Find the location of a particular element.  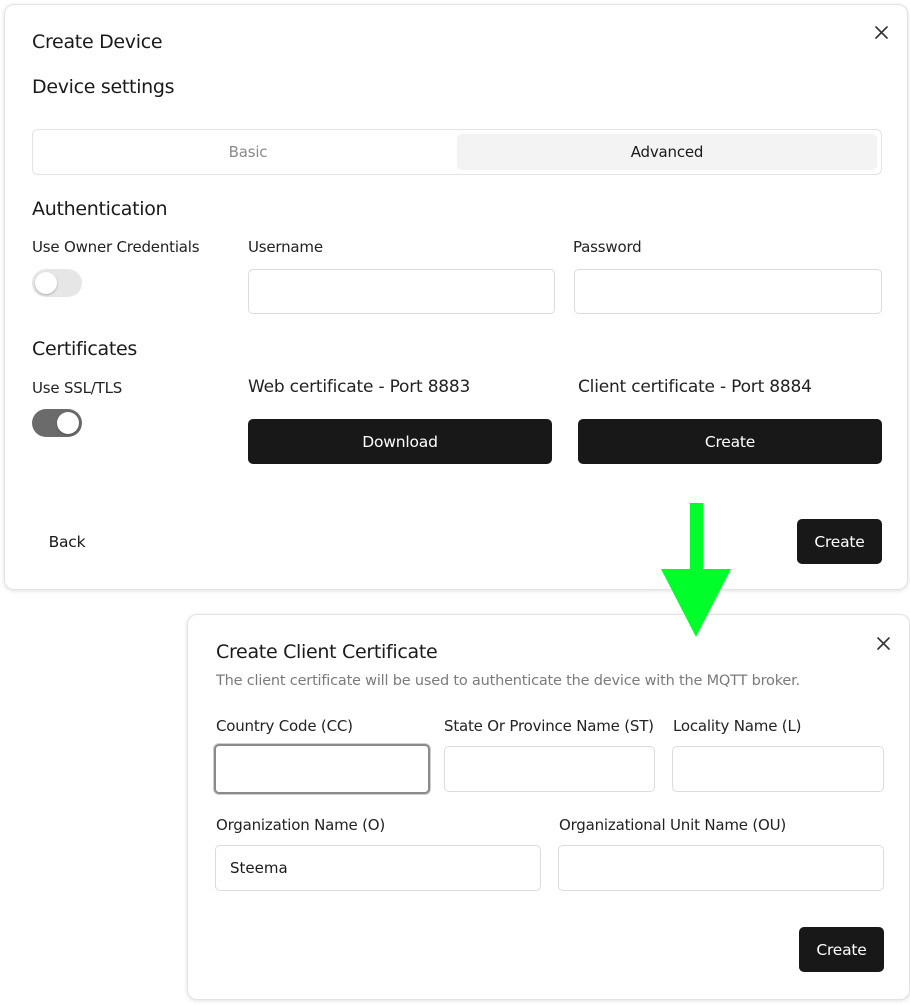

certificates-heading: Certificates is located at coordinates (84, 349).